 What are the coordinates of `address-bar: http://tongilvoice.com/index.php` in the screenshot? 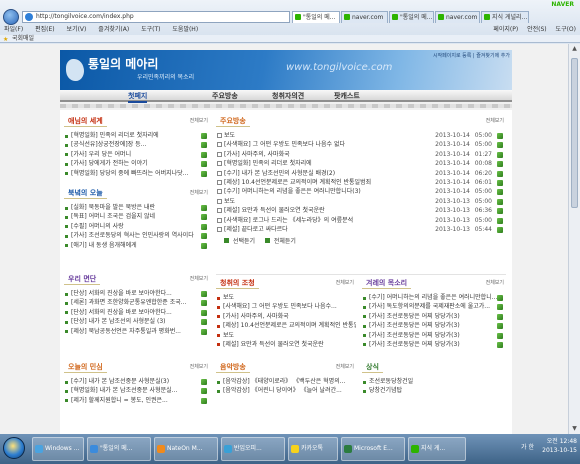 It's located at (156, 17).